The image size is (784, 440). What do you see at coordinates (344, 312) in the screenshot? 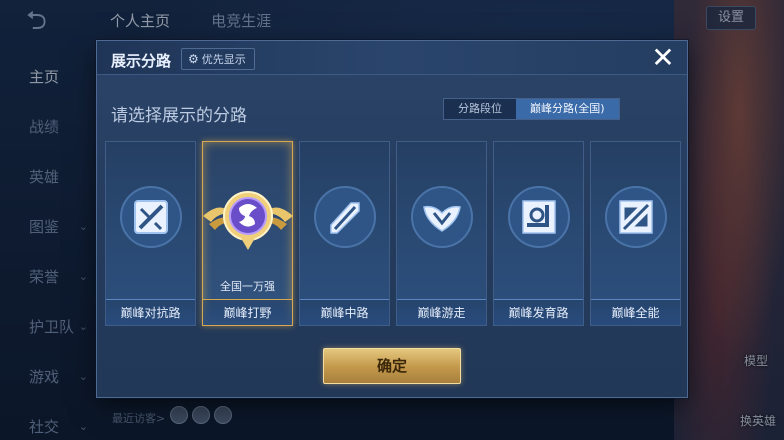
I see `lane-card-label: 巅峰中路` at bounding box center [344, 312].